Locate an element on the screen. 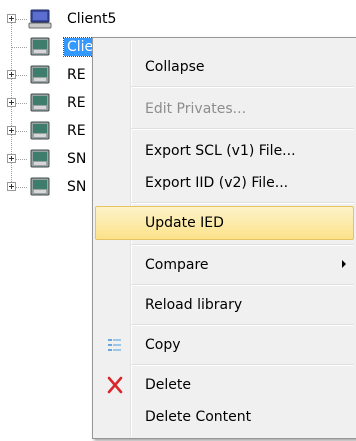 The height and width of the screenshot is (441, 356). computer-icon is located at coordinates (40, 19).